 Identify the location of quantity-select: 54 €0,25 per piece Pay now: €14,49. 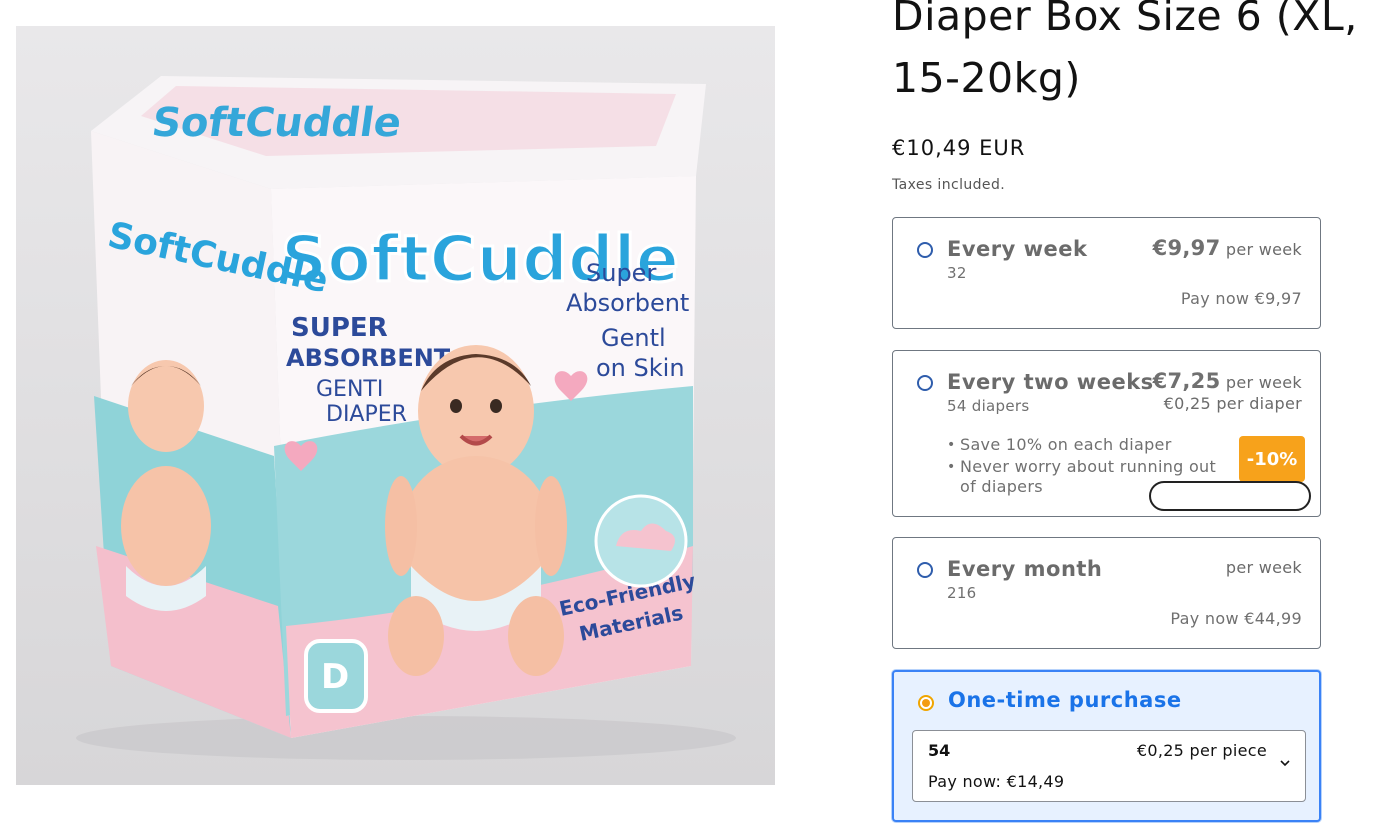
(1109, 766).